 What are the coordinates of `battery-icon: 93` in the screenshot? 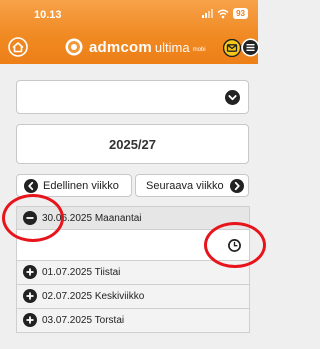 It's located at (240, 13).